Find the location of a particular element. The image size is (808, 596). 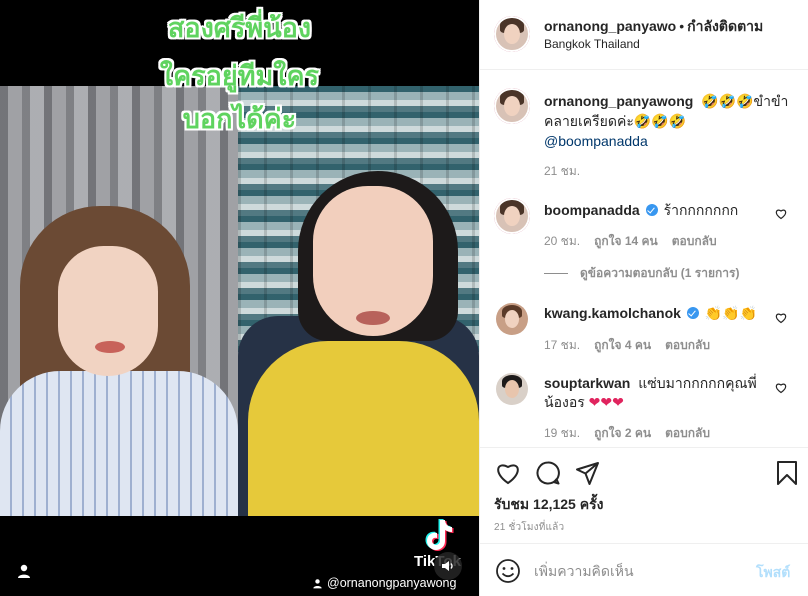

comment-time: 19 ชม. is located at coordinates (562, 433).